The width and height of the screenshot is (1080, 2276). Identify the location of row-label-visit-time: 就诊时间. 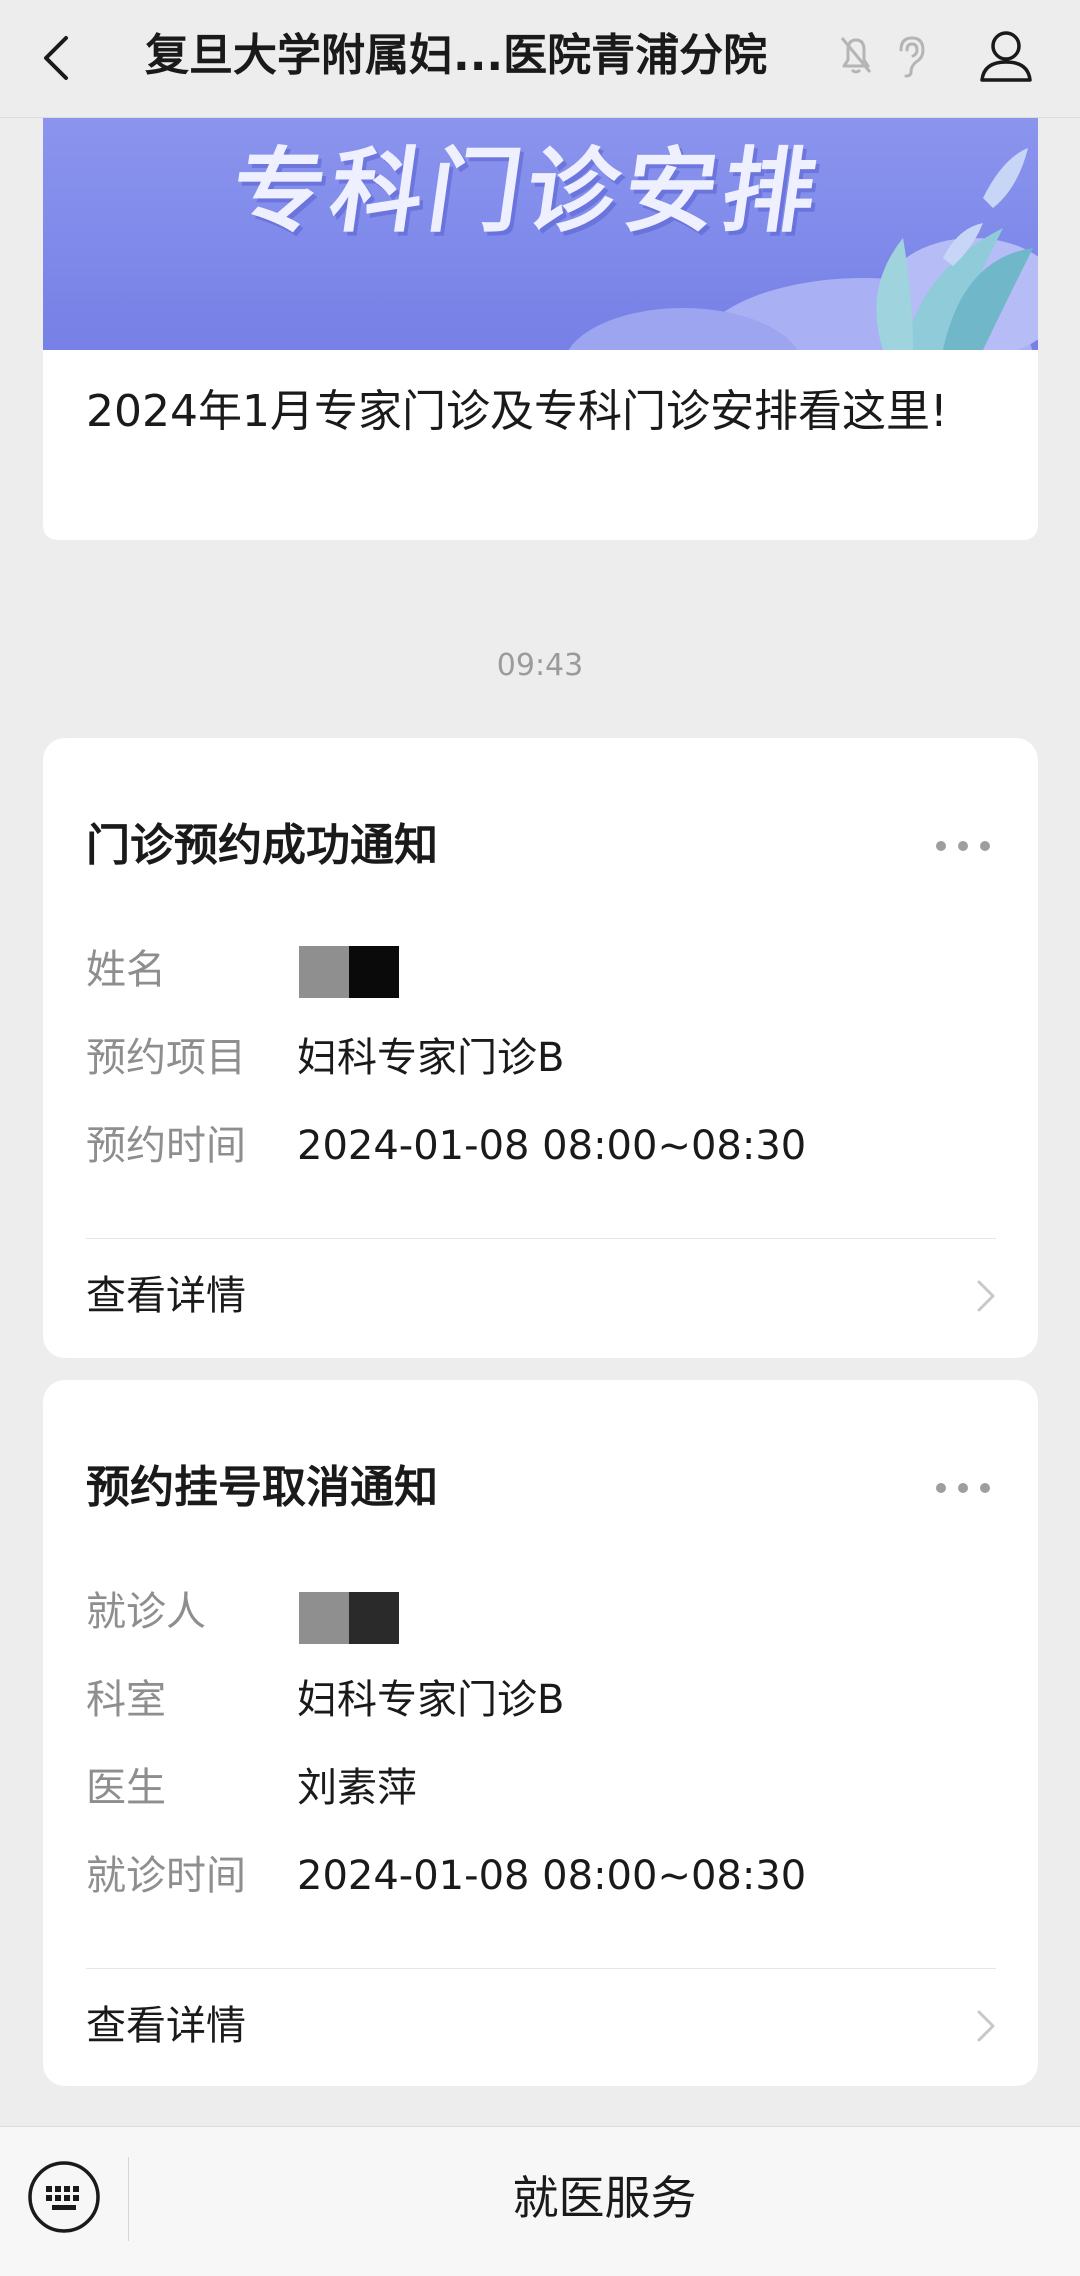
(166, 1876).